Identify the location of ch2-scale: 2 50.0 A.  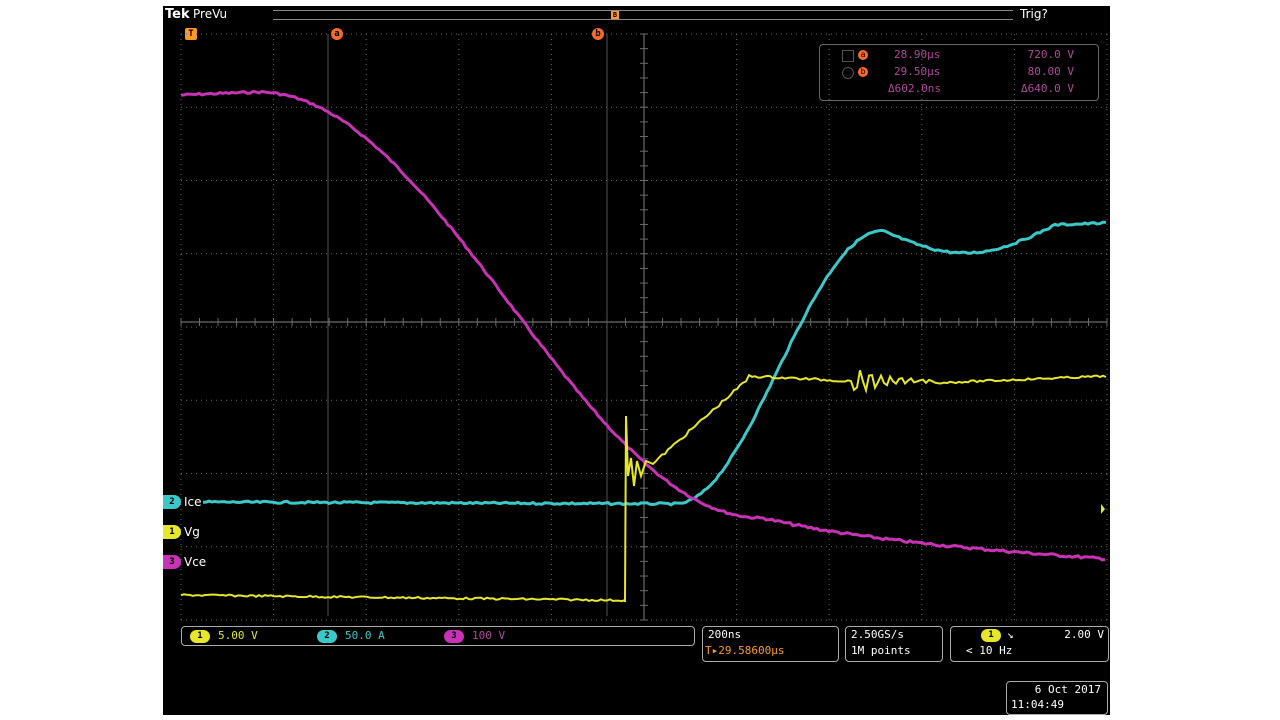
(351, 636).